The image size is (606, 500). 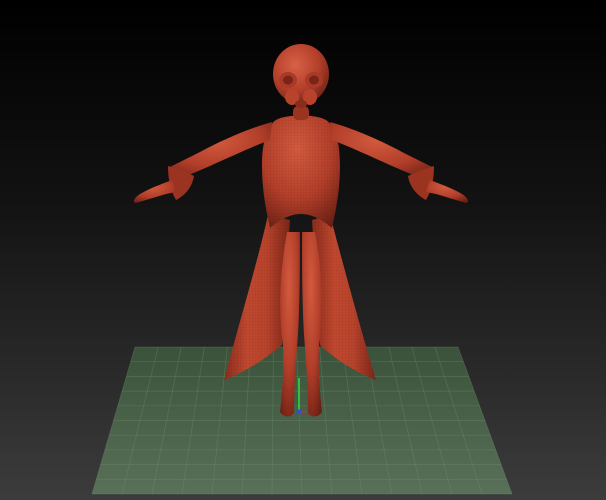 What do you see at coordinates (447, 191) in the screenshot?
I see `right-hand` at bounding box center [447, 191].